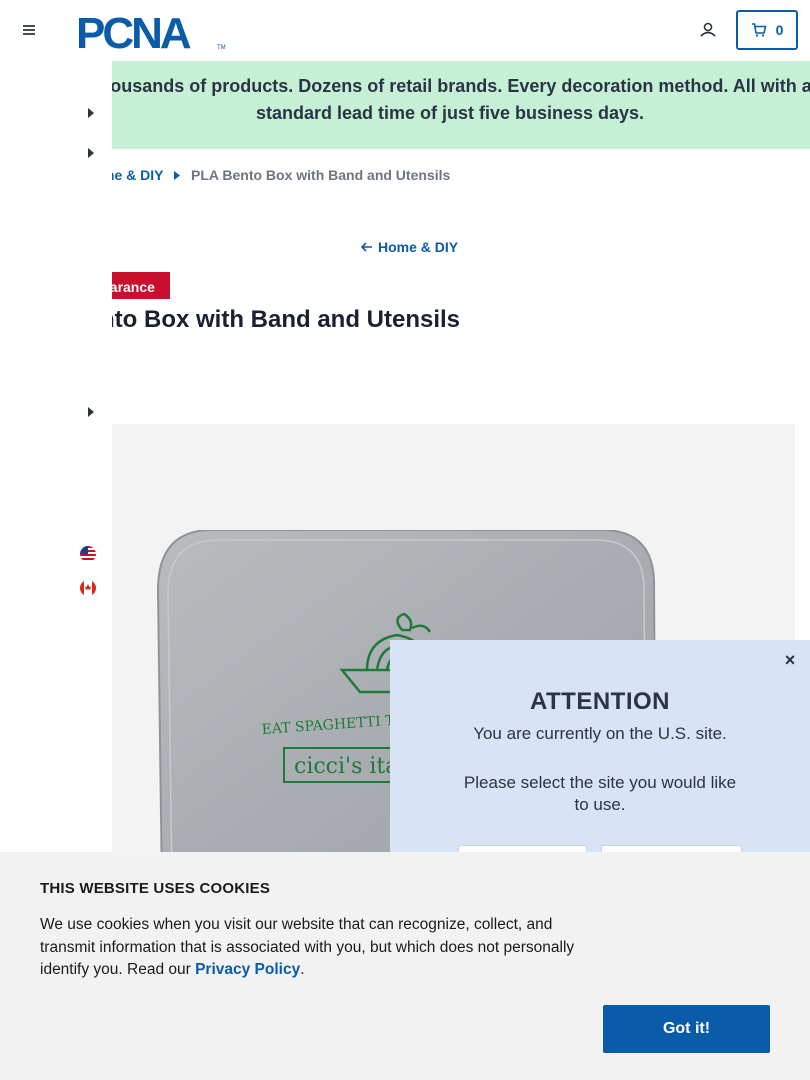  I want to click on site-header: PCNA TM 0, so click(405, 30).